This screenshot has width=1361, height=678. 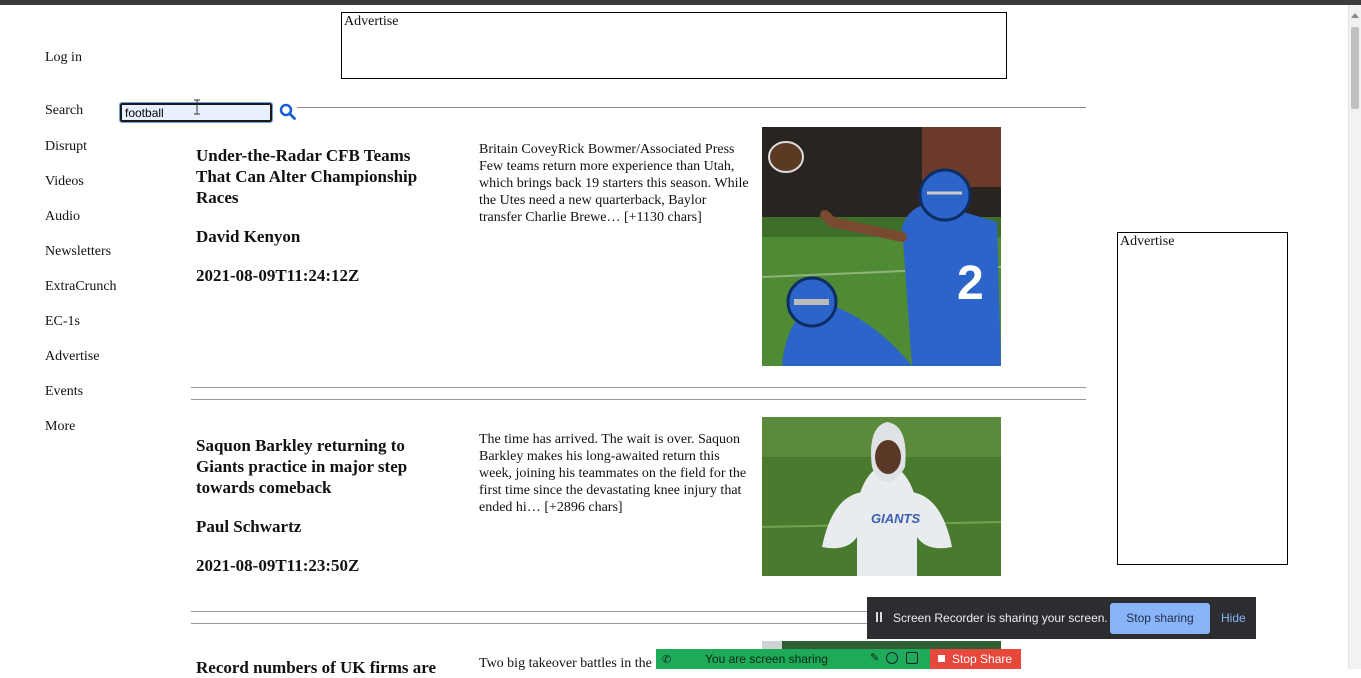 I want to click on screen-share-bar: ✆ You are screen sharing ✎ Stop Share, so click(x=838, y=659).